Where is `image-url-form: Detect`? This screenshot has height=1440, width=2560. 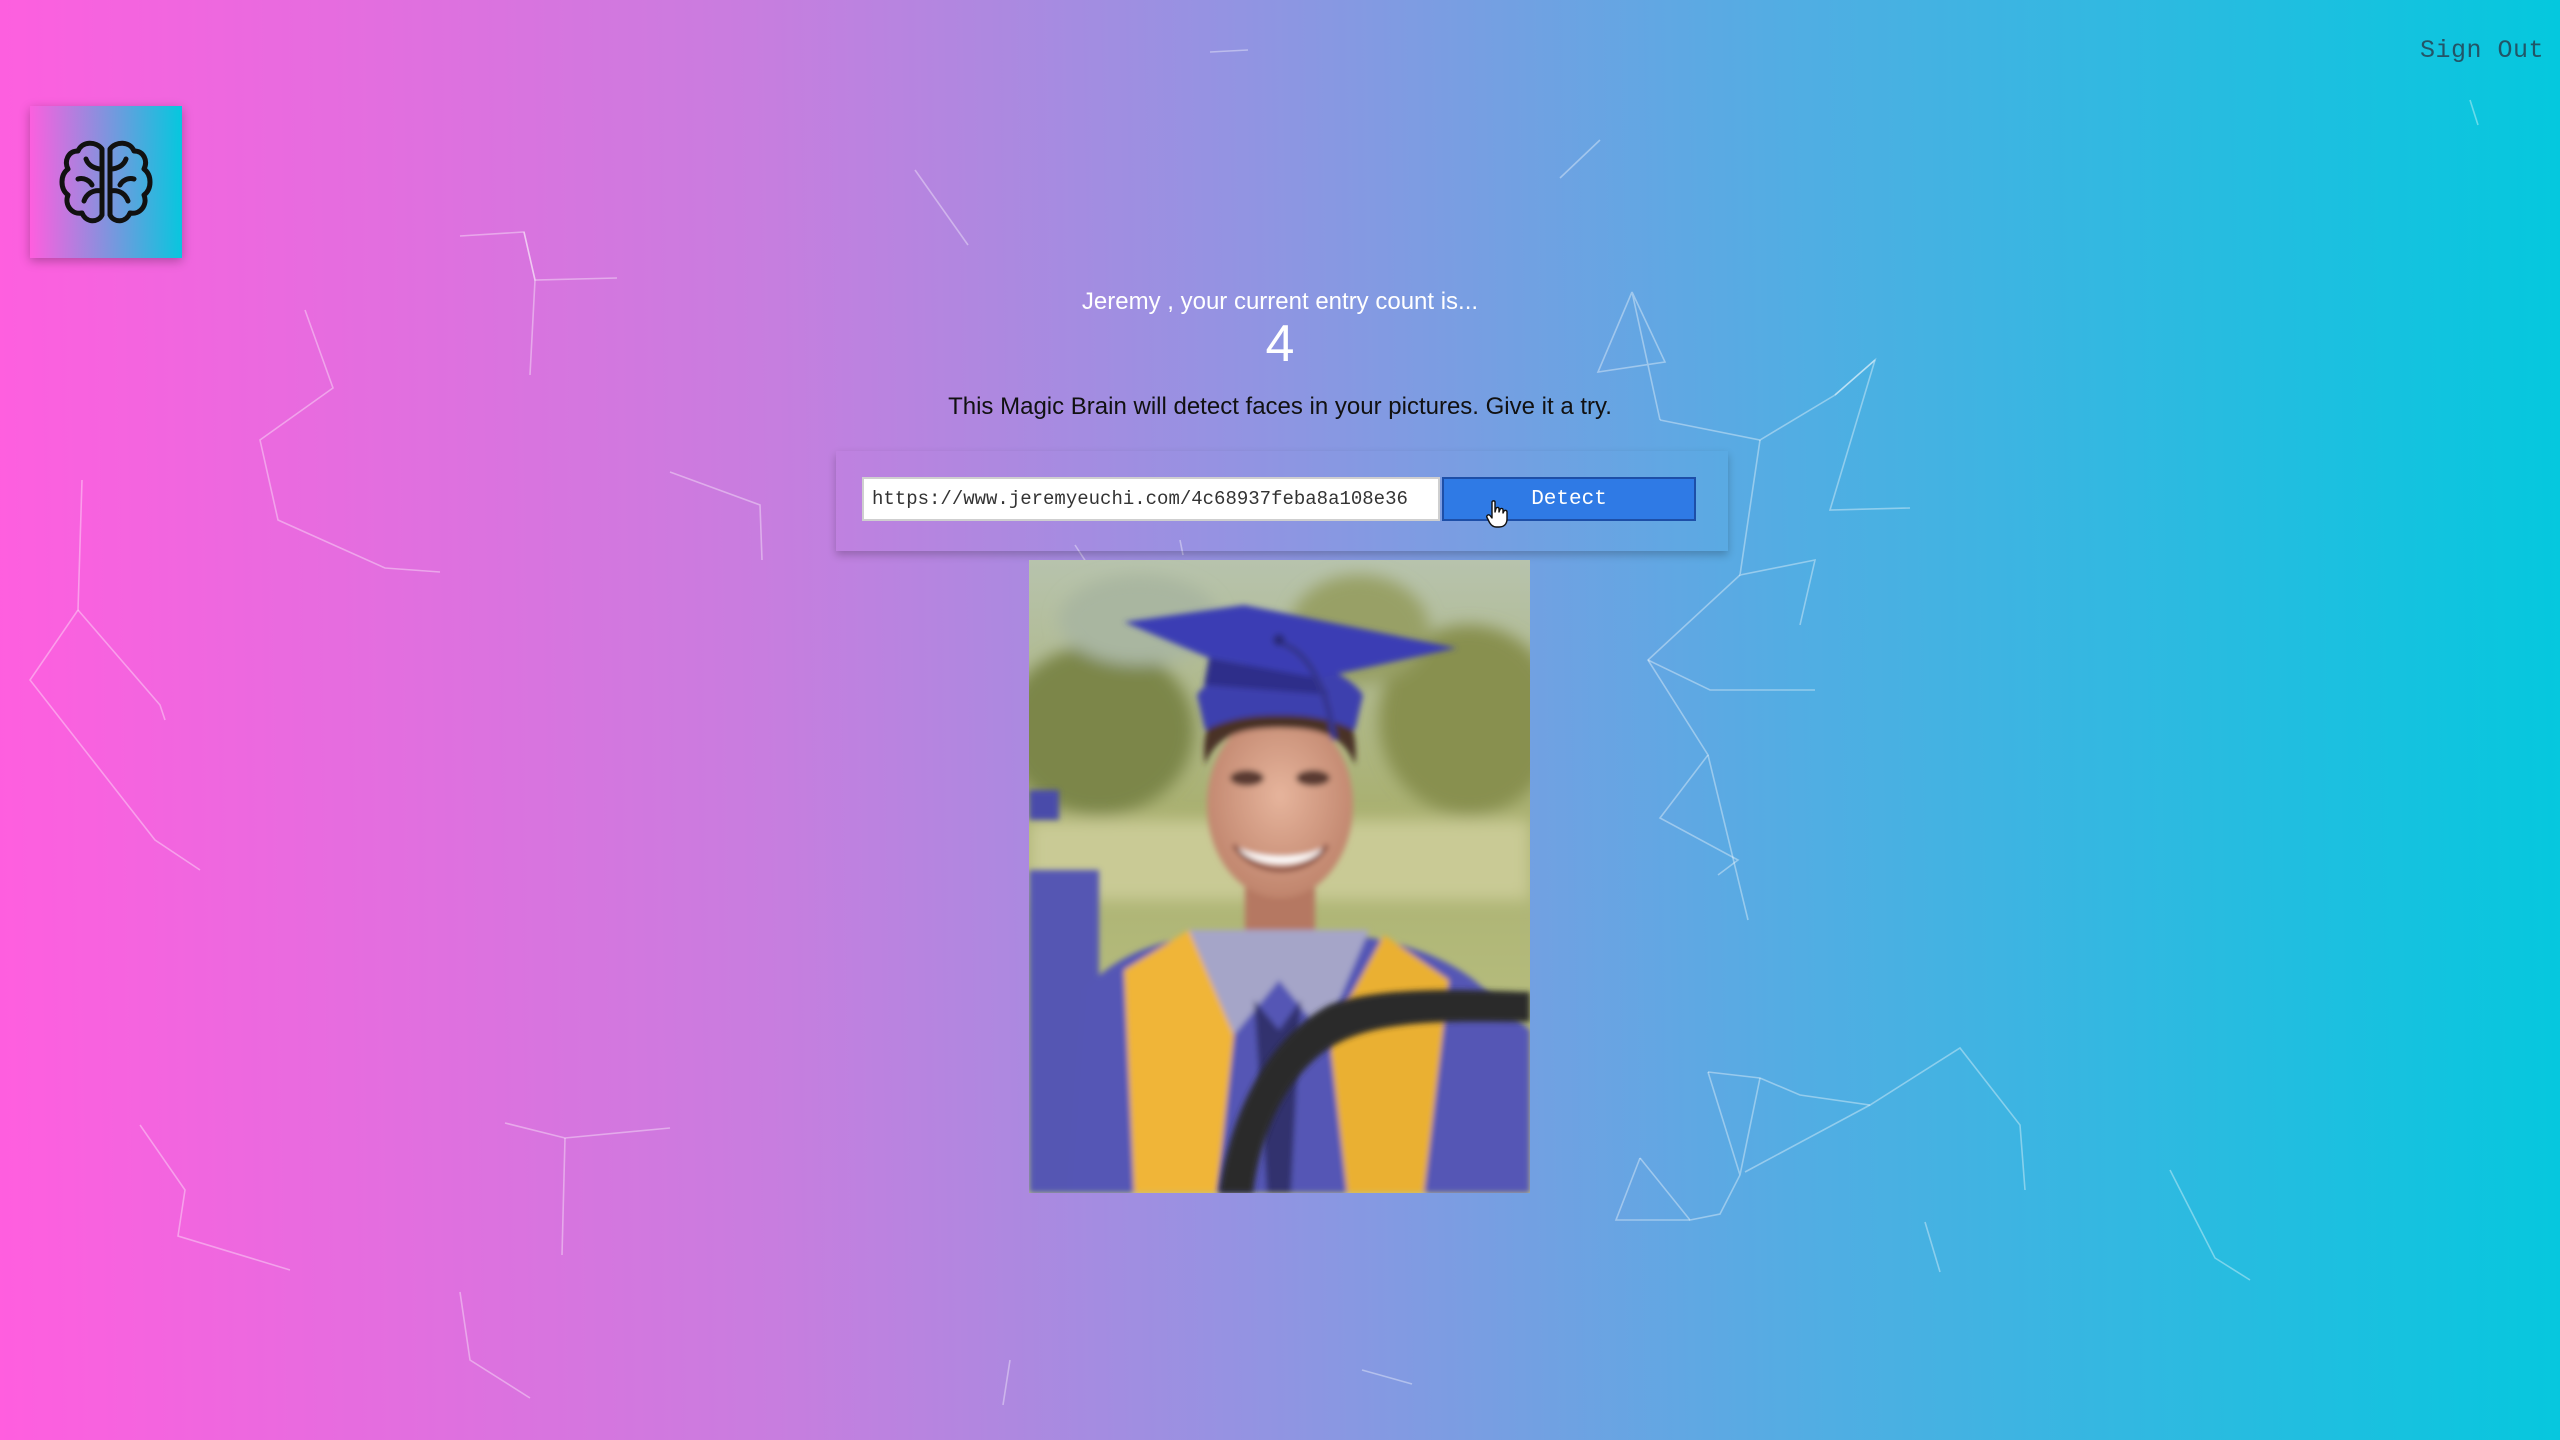 image-url-form: Detect is located at coordinates (1282, 501).